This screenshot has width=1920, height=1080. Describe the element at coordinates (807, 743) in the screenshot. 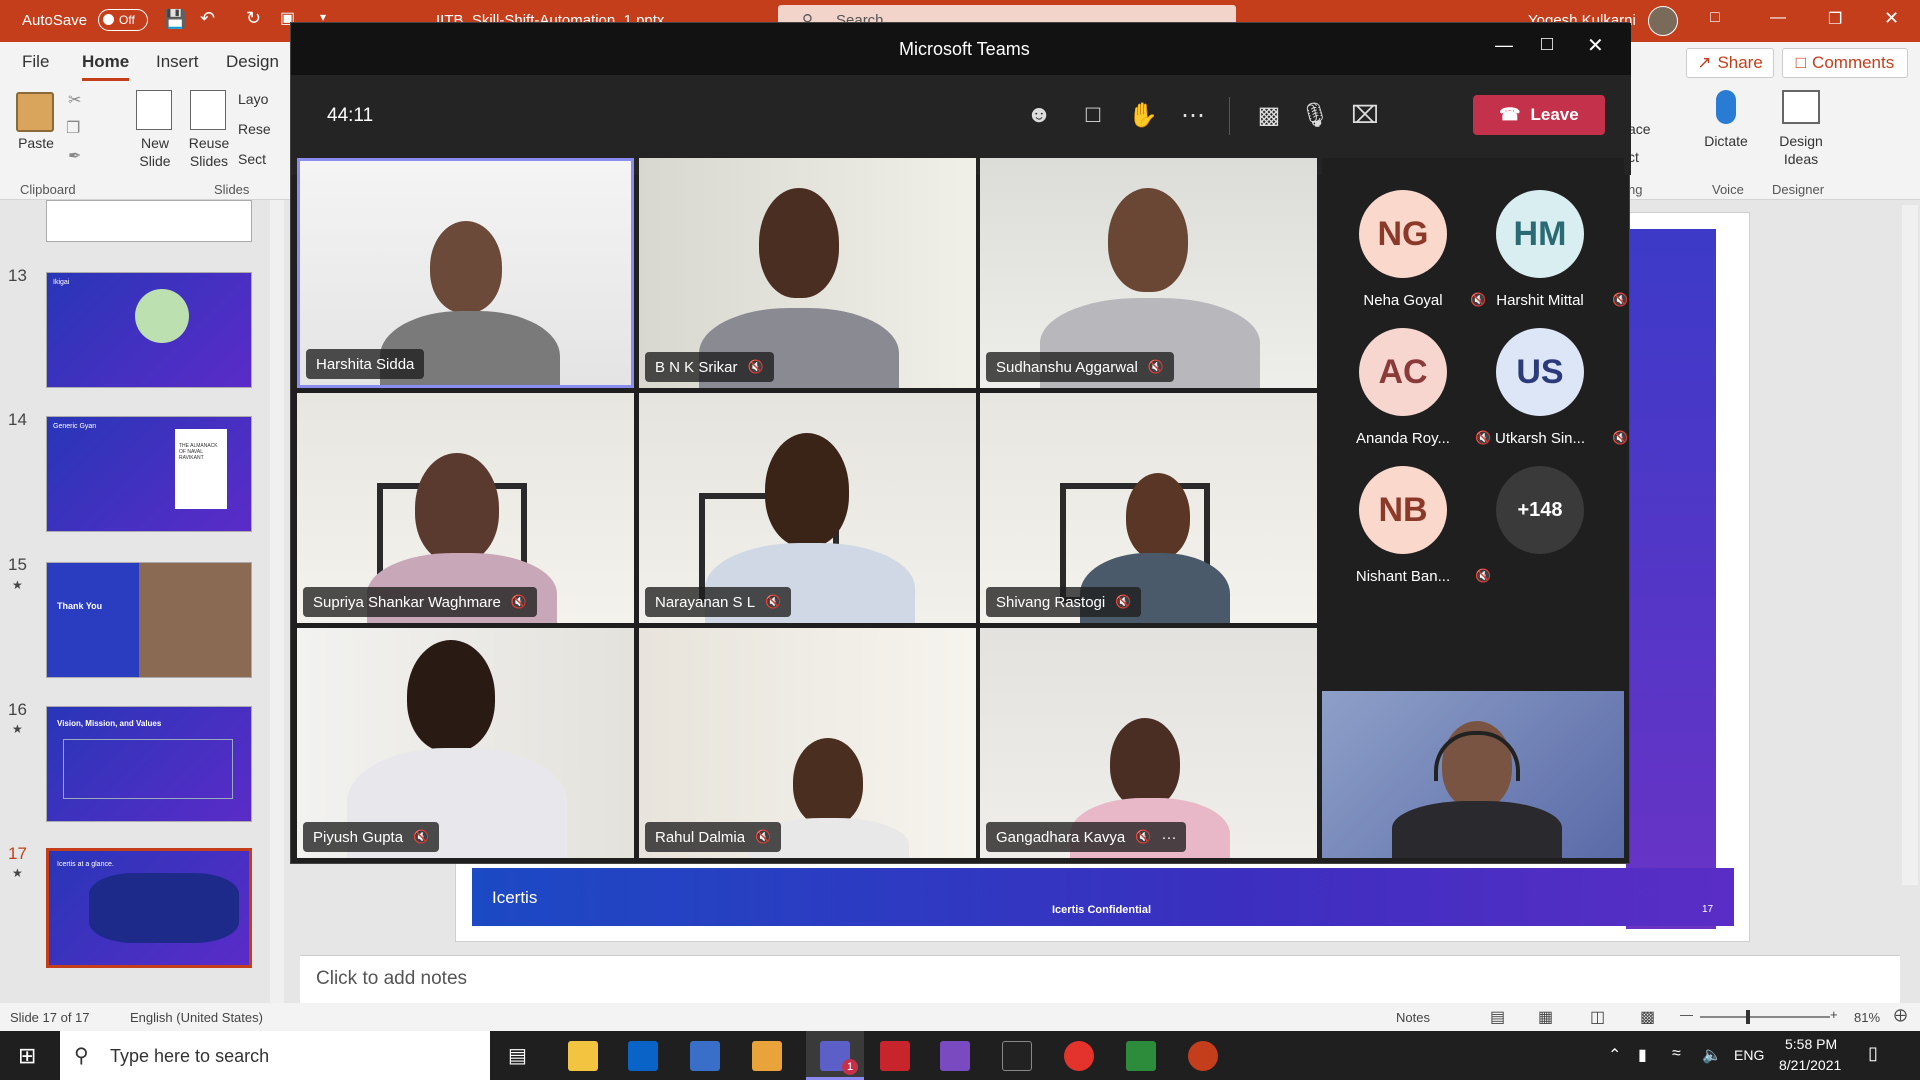

I see `video-tile: Rahul Dalmia 🔇` at that location.